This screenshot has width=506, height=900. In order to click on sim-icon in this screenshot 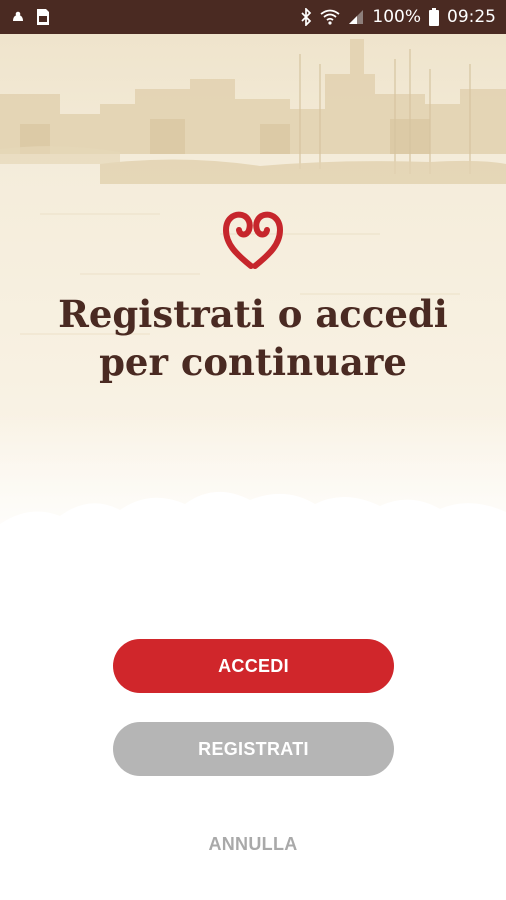, I will do `click(43, 17)`.